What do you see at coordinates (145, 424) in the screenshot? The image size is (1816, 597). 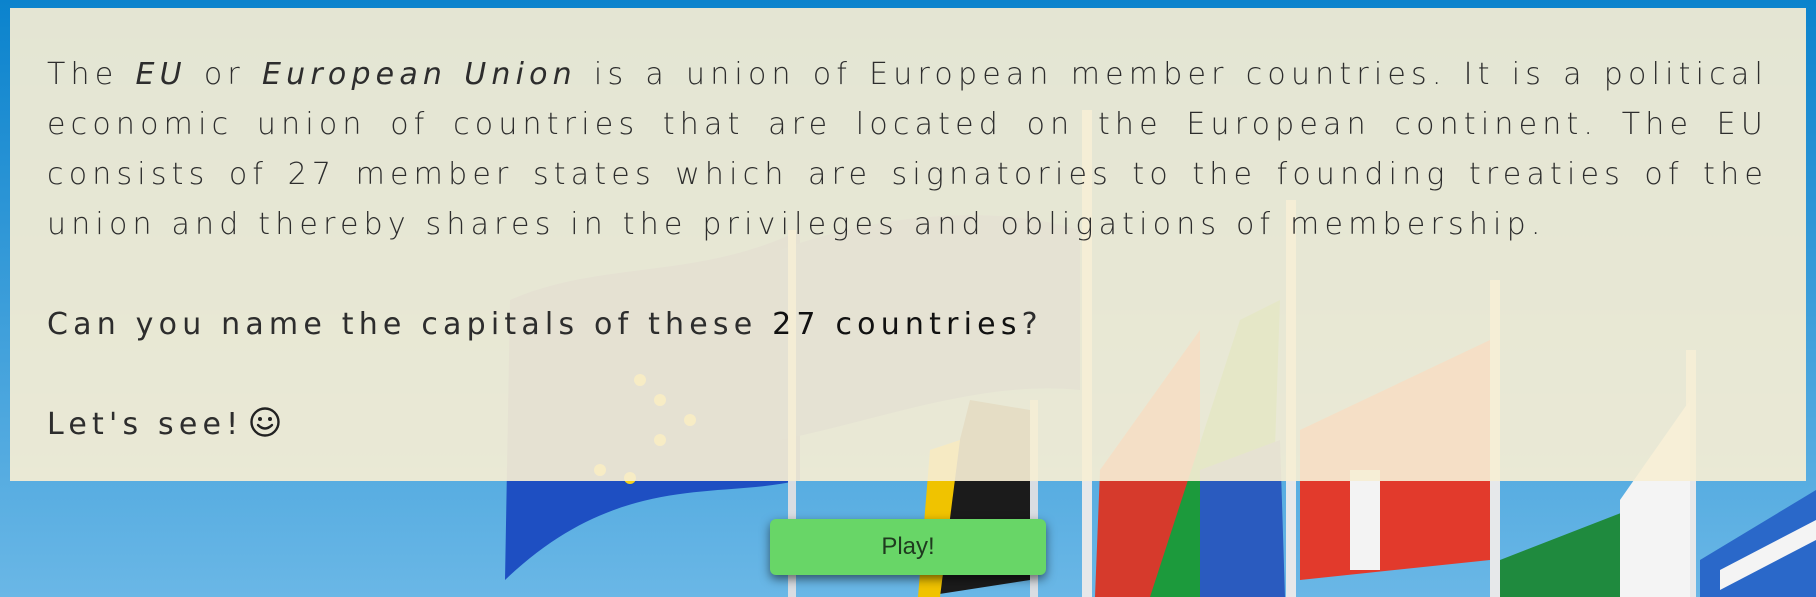 I see `lets-see-text: Let's see!` at bounding box center [145, 424].